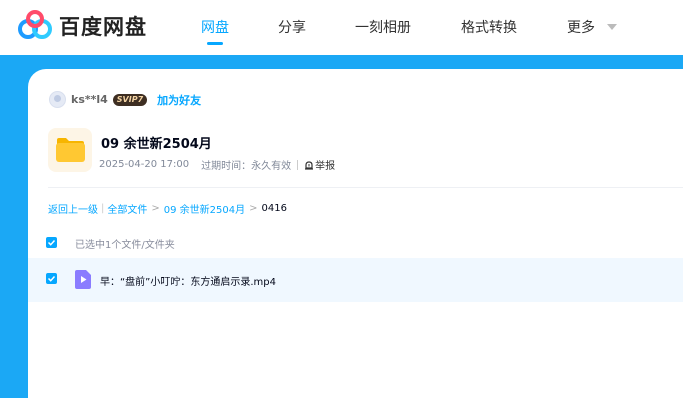  What do you see at coordinates (215, 27) in the screenshot?
I see `nav-tab-netdisk: 网盘` at bounding box center [215, 27].